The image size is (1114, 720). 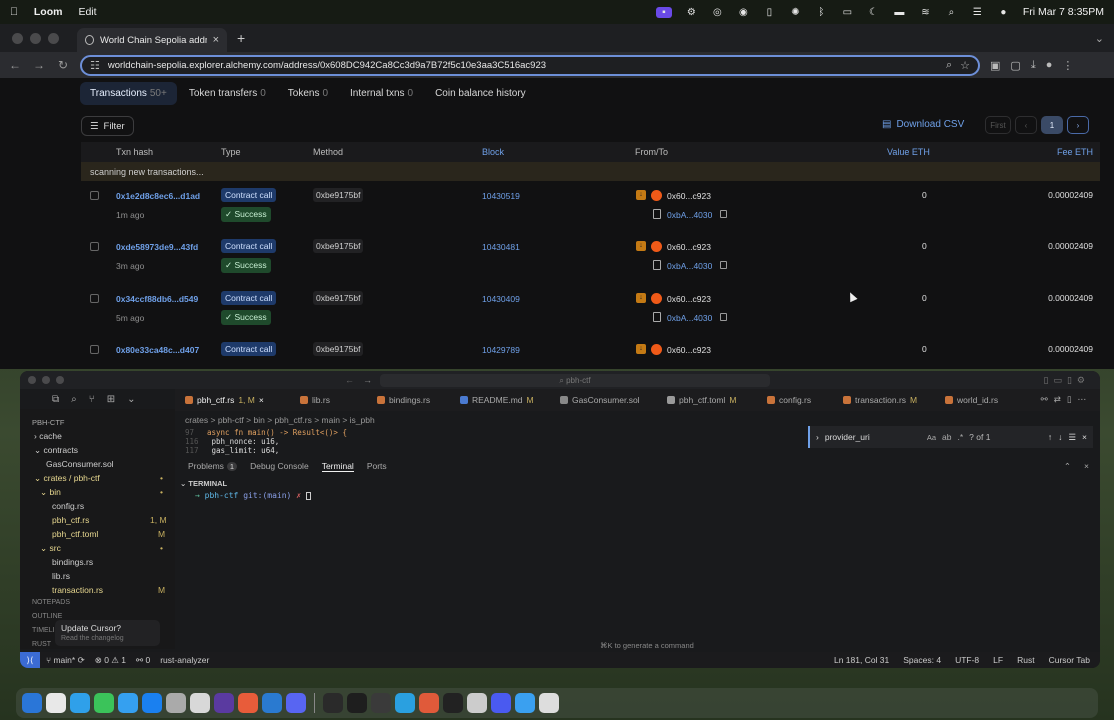 I want to click on new-tab-button: +, so click(x=241, y=38).